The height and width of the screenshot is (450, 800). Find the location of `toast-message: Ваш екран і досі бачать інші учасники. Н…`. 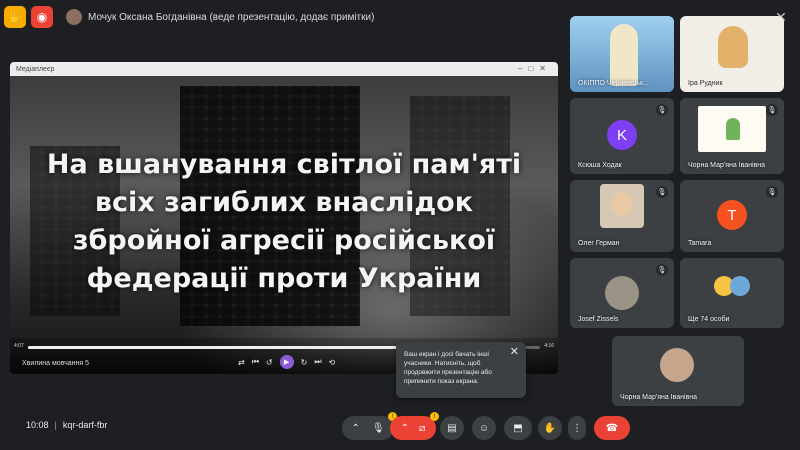

toast-message: Ваш екран і досі бачать інші учасники. Н… is located at coordinates (448, 368).